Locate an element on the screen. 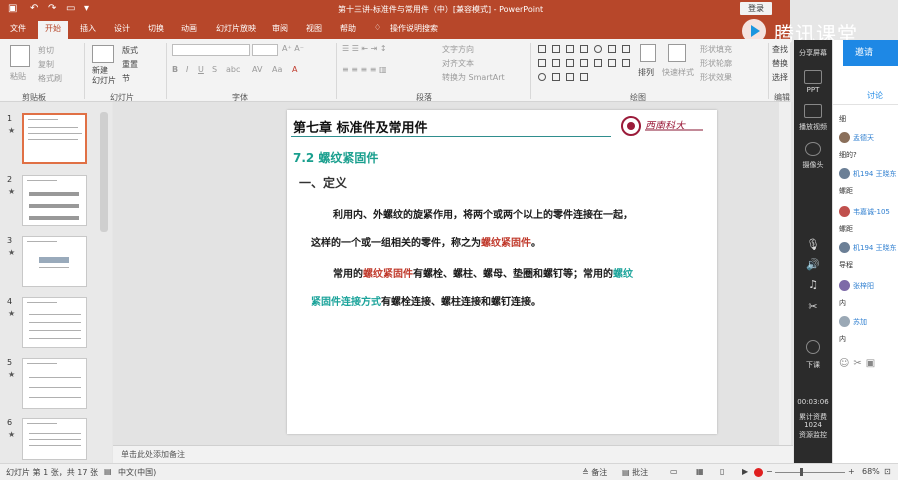  resource-monitor: 资源监控 is located at coordinates (813, 435).